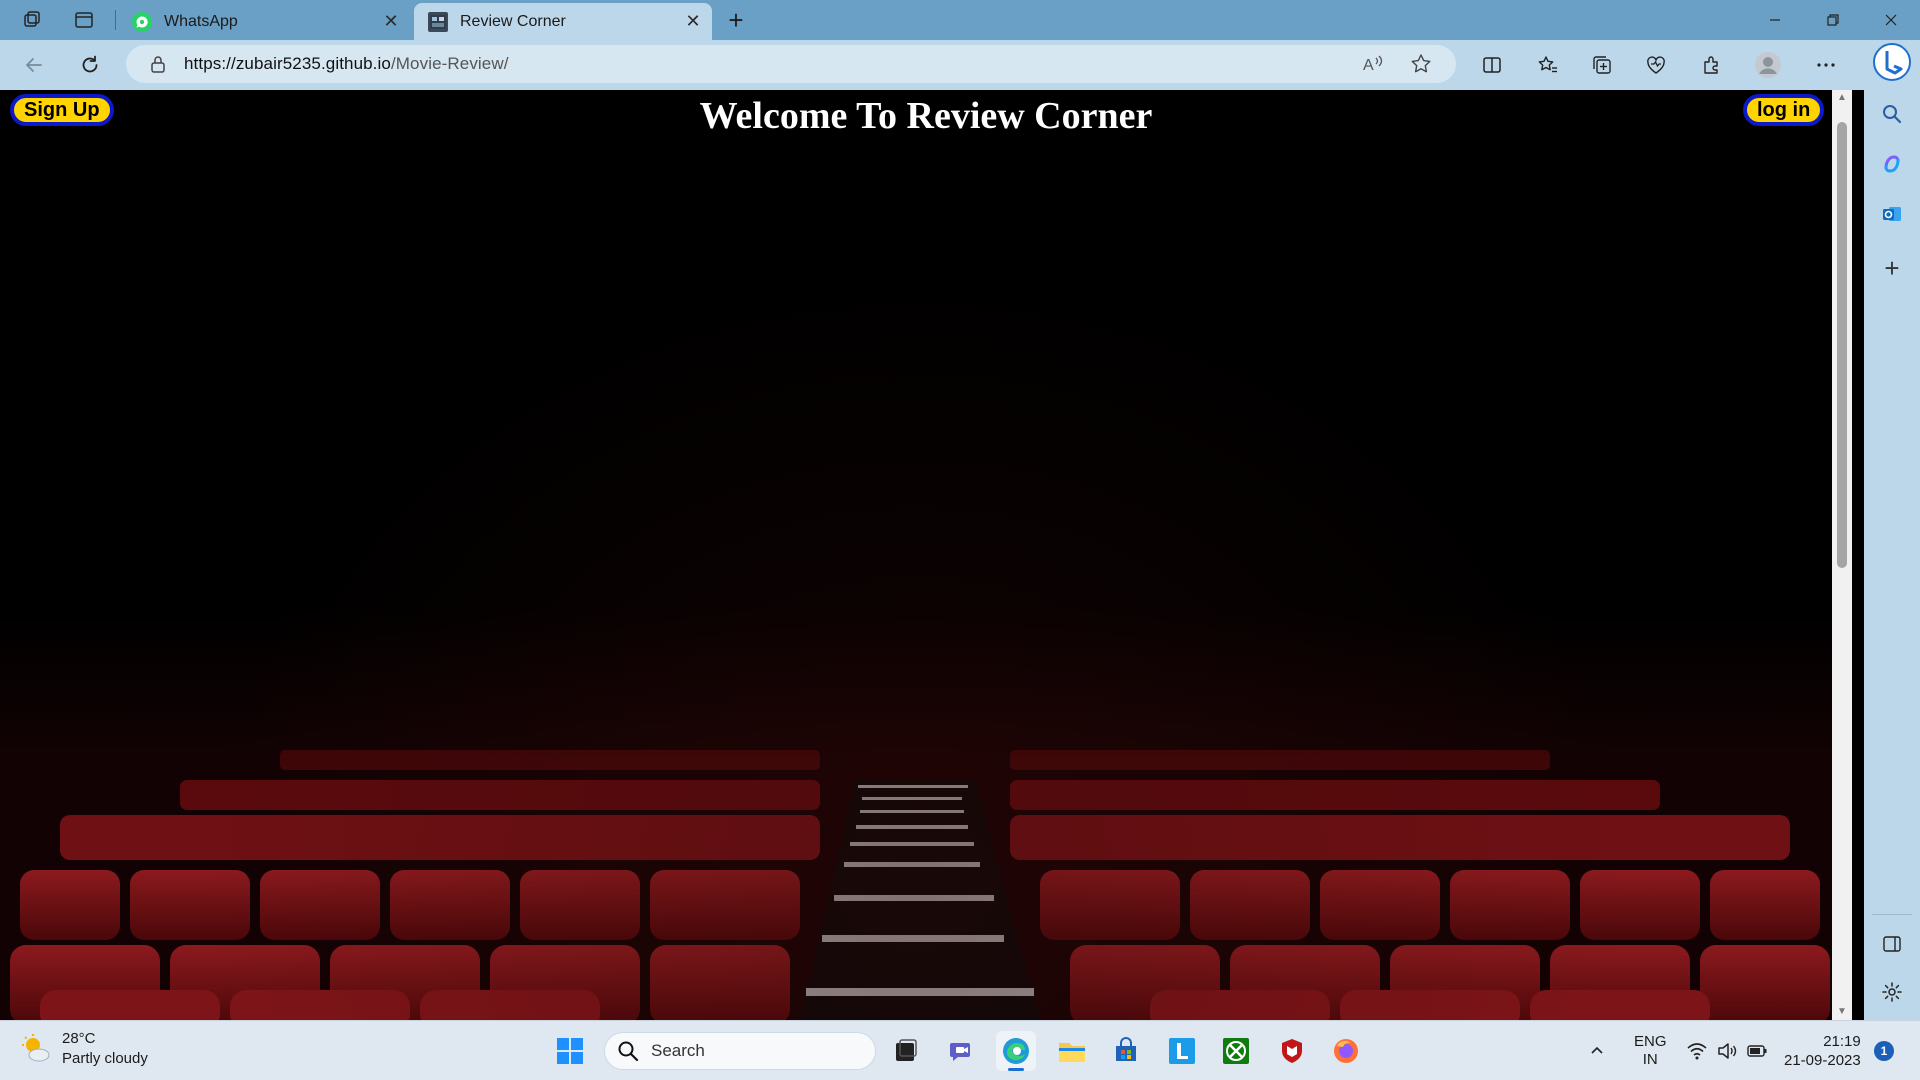  Describe the element at coordinates (1126, 1051) in the screenshot. I see `microsoft-store-icon` at that location.